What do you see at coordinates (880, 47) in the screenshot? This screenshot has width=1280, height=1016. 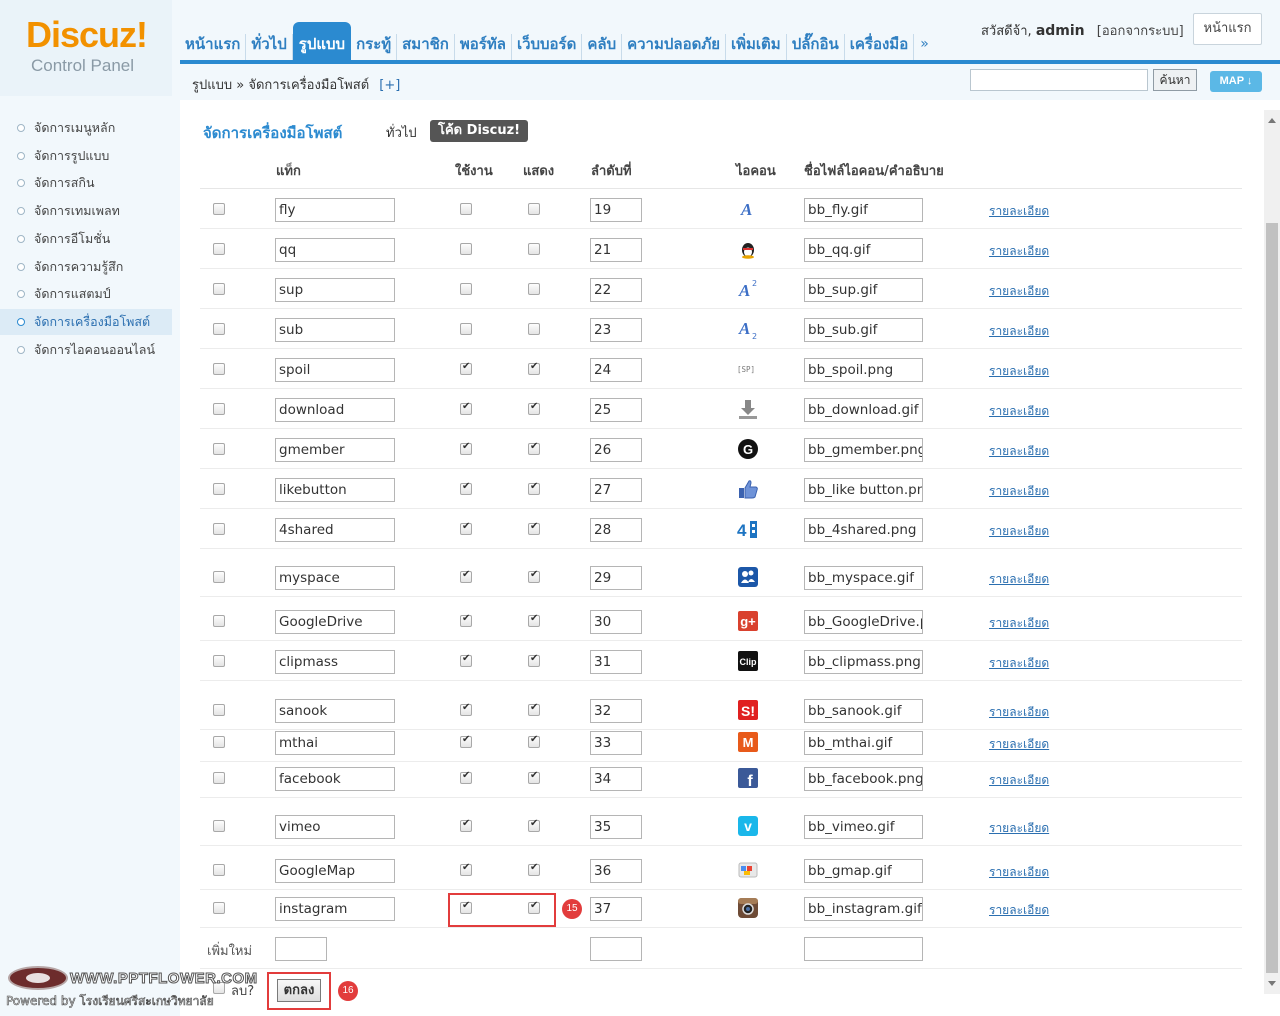 I see `nav-tools: เครื่องมือ` at bounding box center [880, 47].